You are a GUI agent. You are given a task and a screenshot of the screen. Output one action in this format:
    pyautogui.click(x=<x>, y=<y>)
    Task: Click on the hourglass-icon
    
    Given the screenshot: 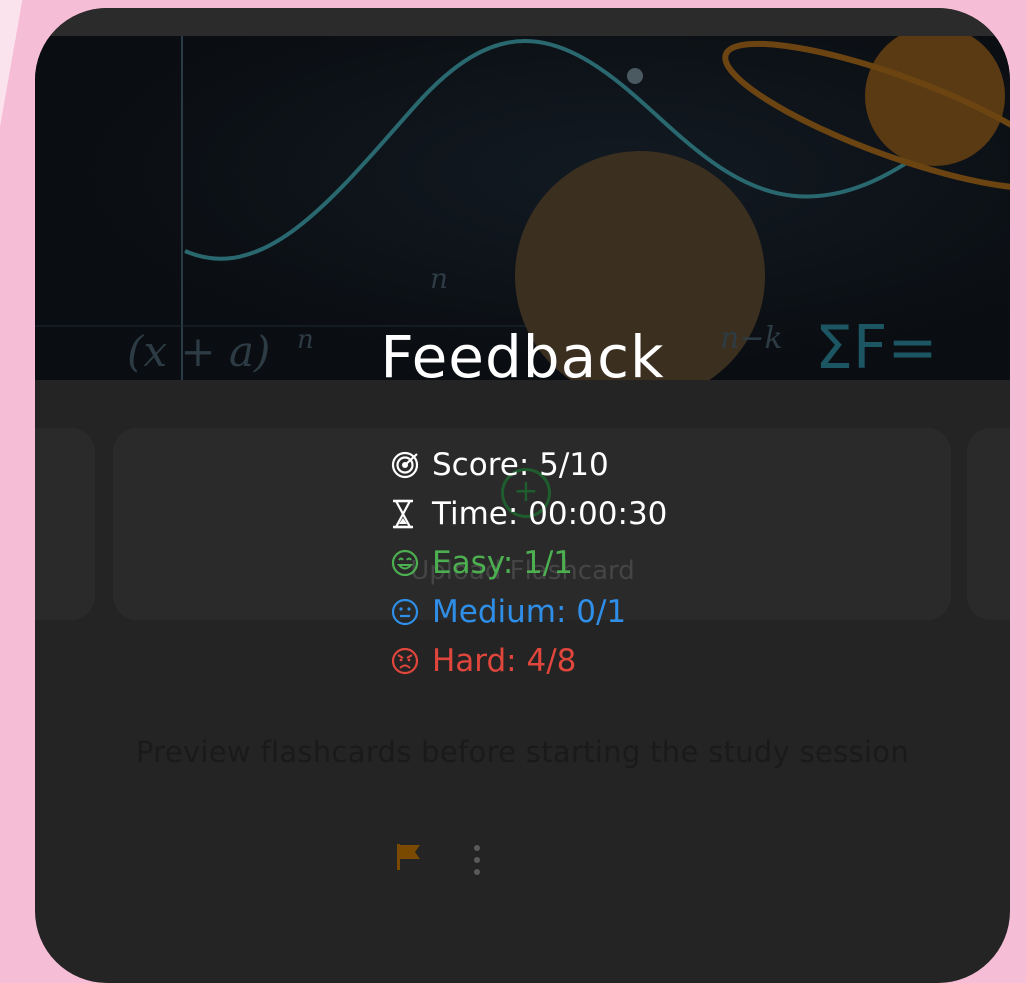 What is the action you would take?
    pyautogui.click(x=411, y=514)
    